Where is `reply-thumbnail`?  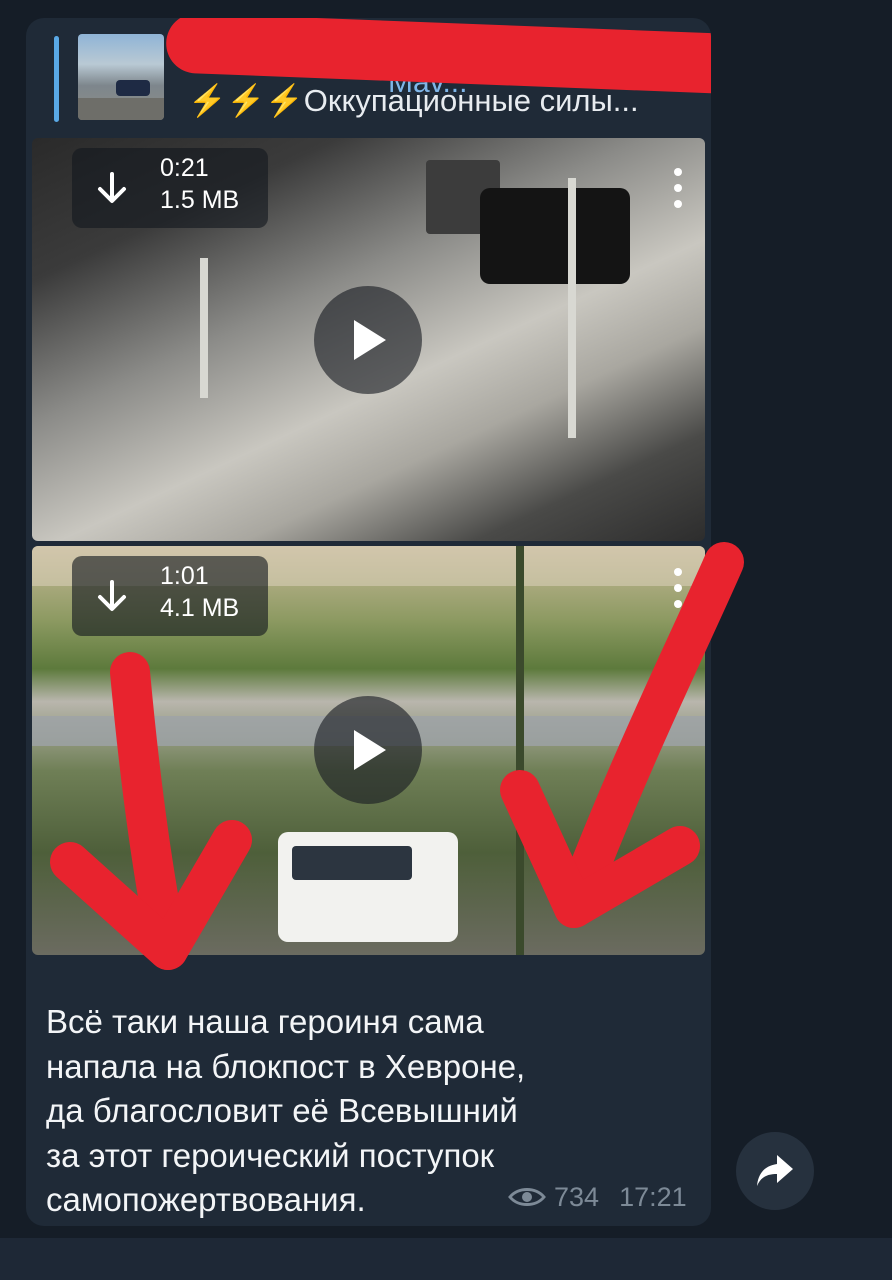 reply-thumbnail is located at coordinates (121, 77).